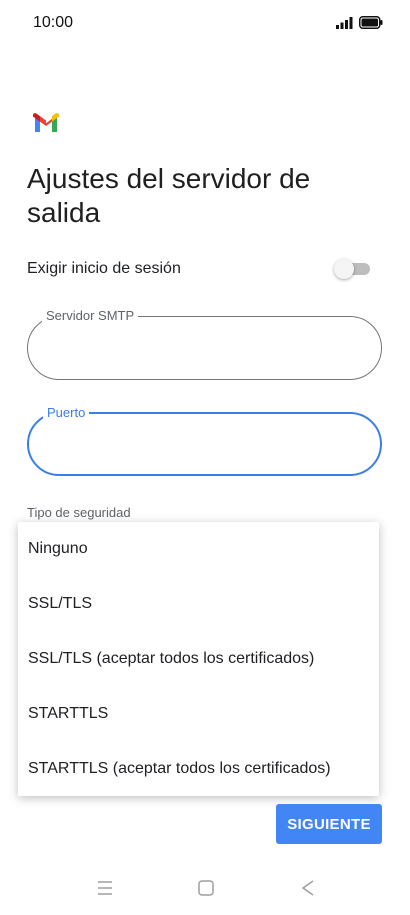 The width and height of the screenshot is (410, 915). I want to click on security-option-ssl-tls: SSL/TLS, so click(60, 604).